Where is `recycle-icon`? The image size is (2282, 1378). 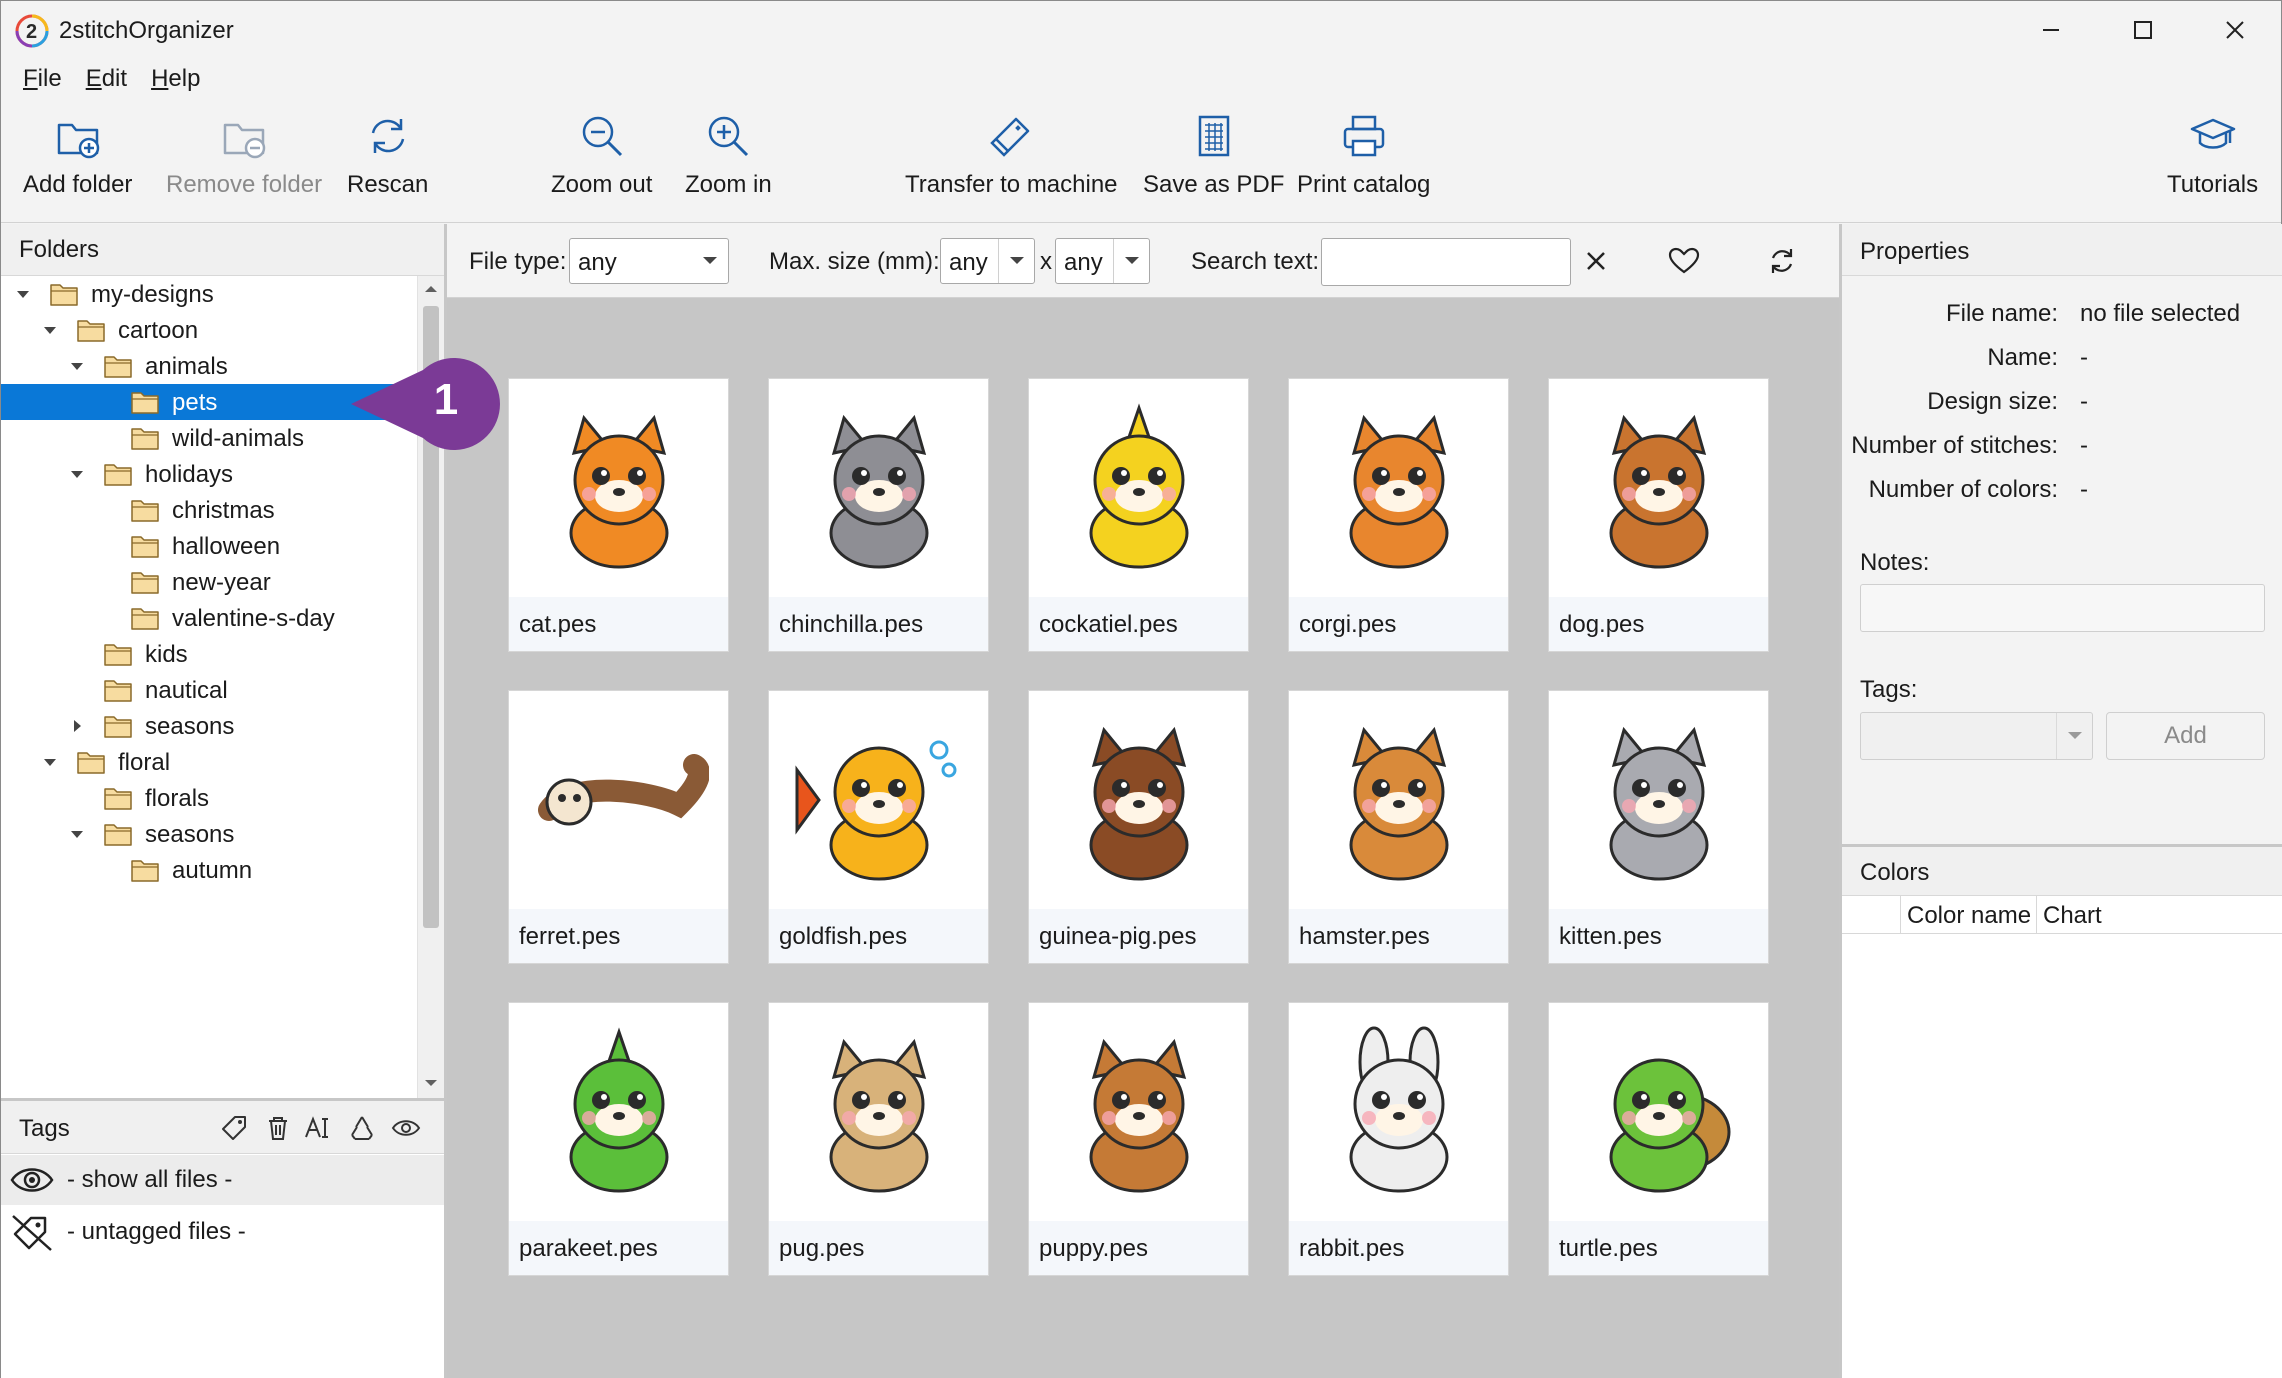
recycle-icon is located at coordinates (362, 1128).